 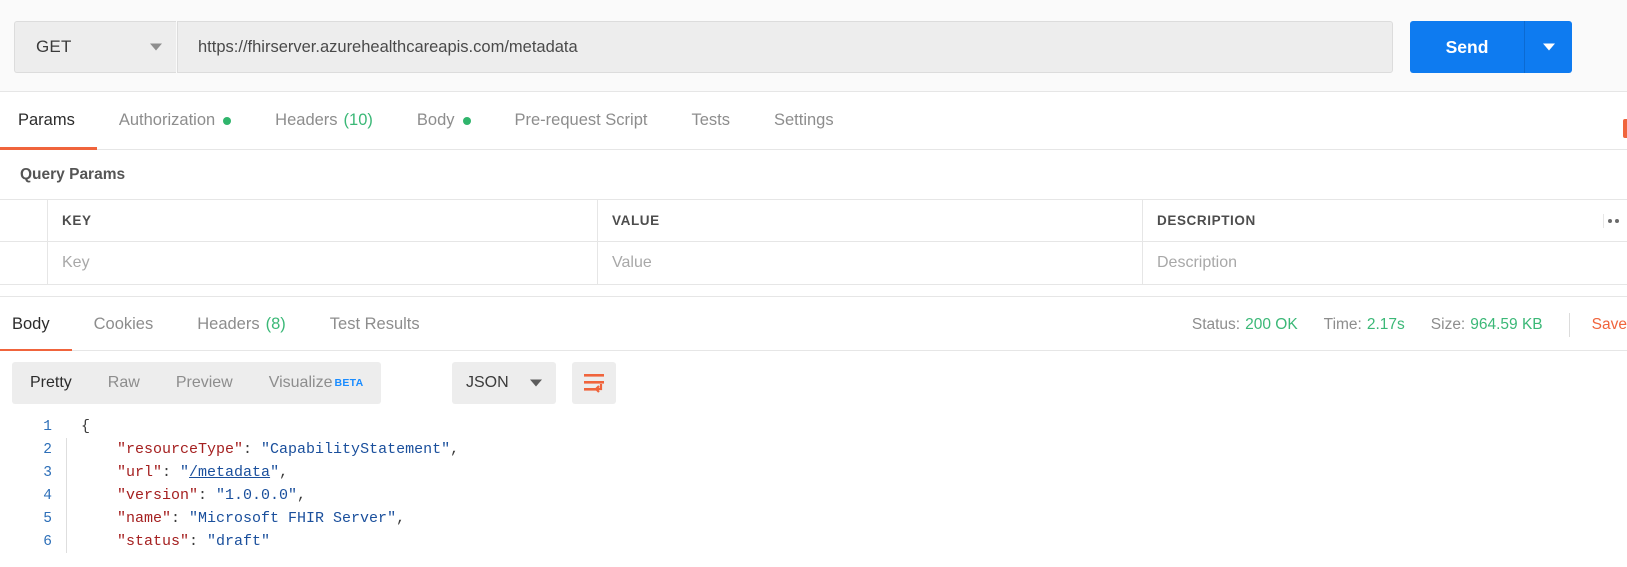 What do you see at coordinates (536, 383) in the screenshot?
I see `chevron-down-icon` at bounding box center [536, 383].